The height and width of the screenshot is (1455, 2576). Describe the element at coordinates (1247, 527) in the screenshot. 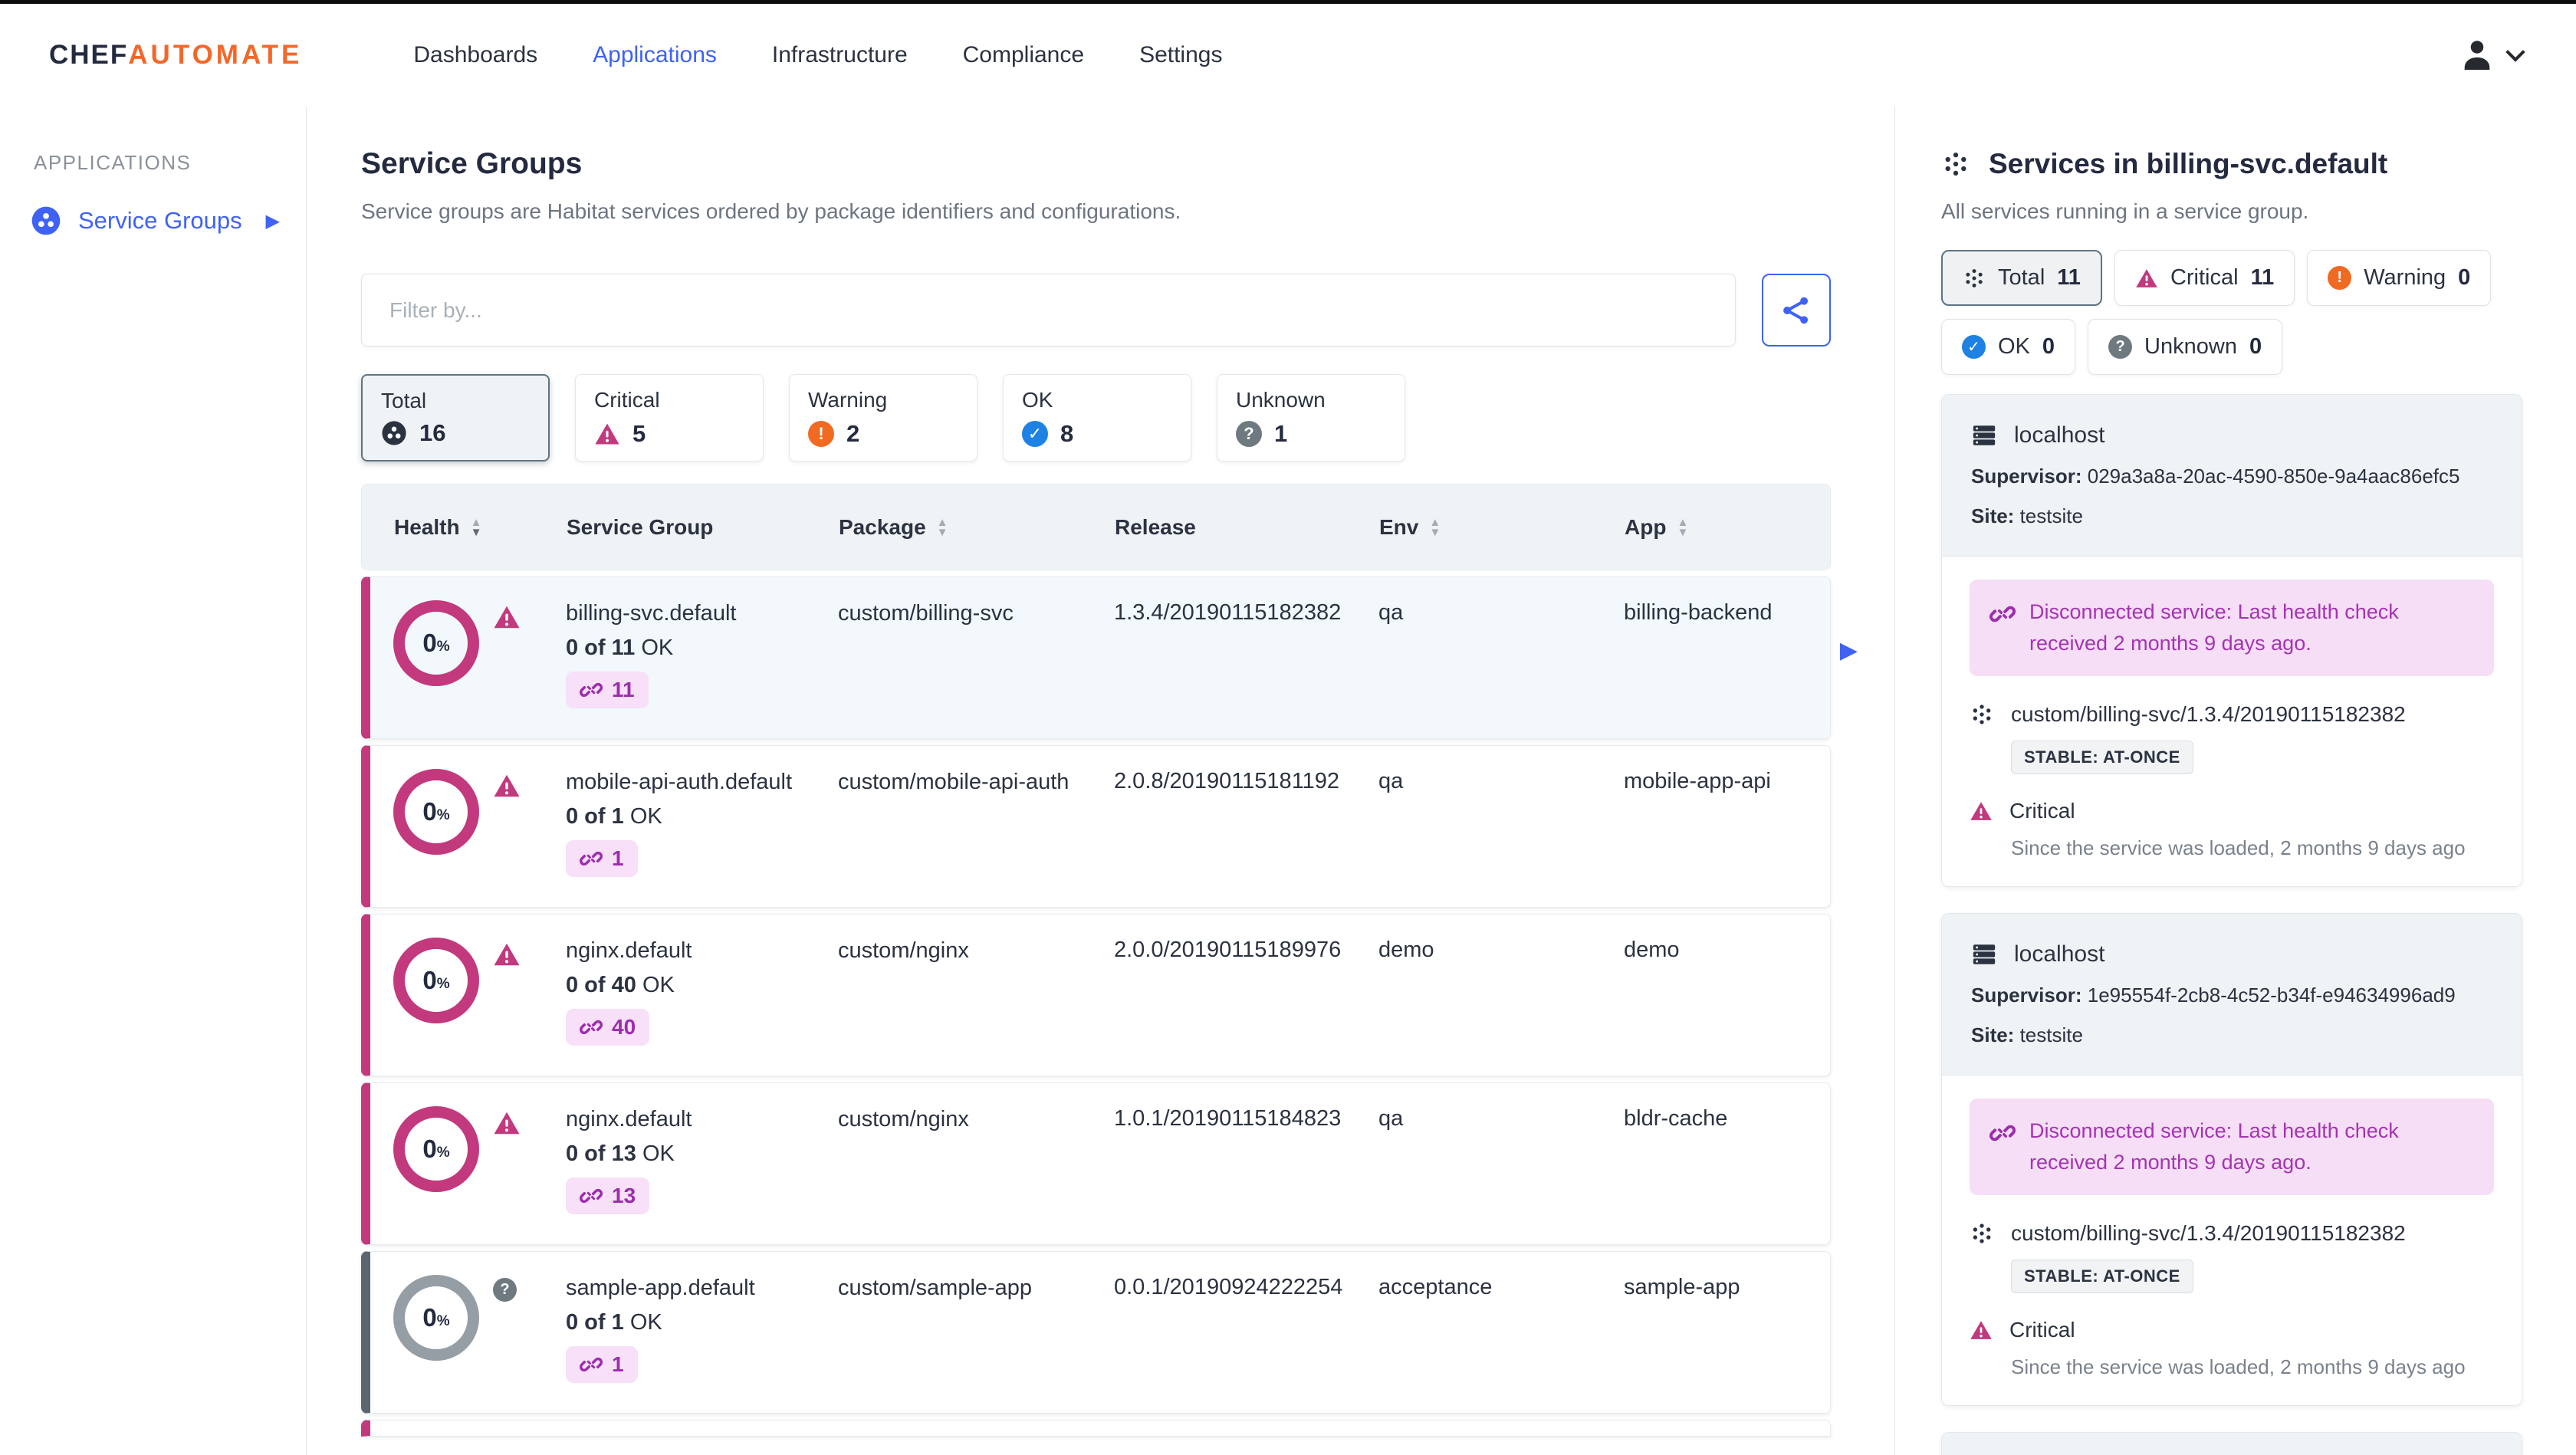

I see `column-release: Release` at that location.